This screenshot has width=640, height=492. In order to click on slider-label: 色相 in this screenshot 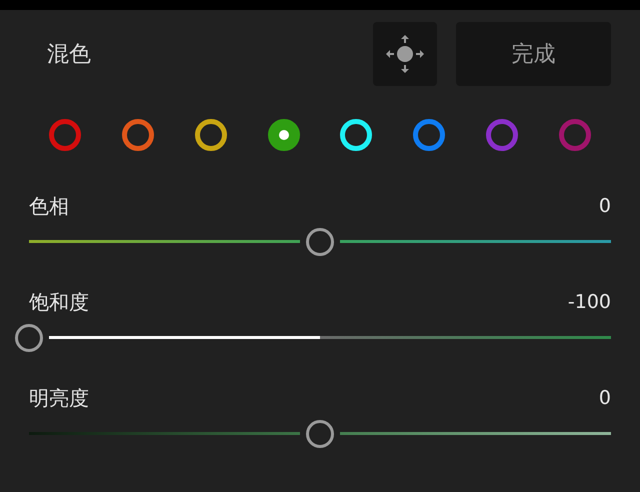, I will do `click(49, 206)`.